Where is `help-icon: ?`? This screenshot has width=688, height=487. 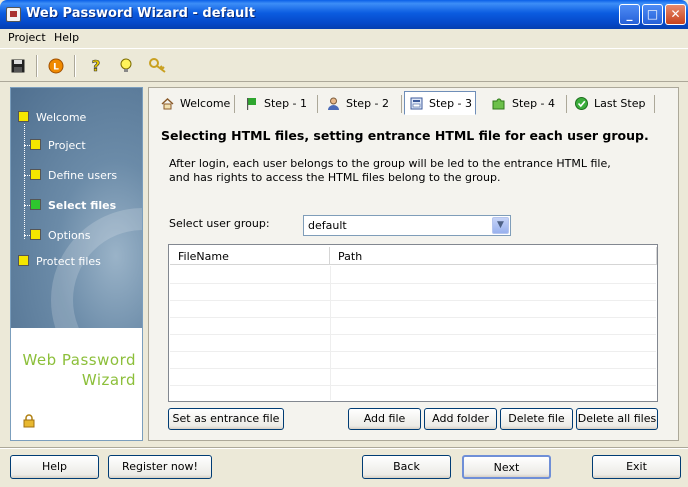 help-icon: ? is located at coordinates (96, 66).